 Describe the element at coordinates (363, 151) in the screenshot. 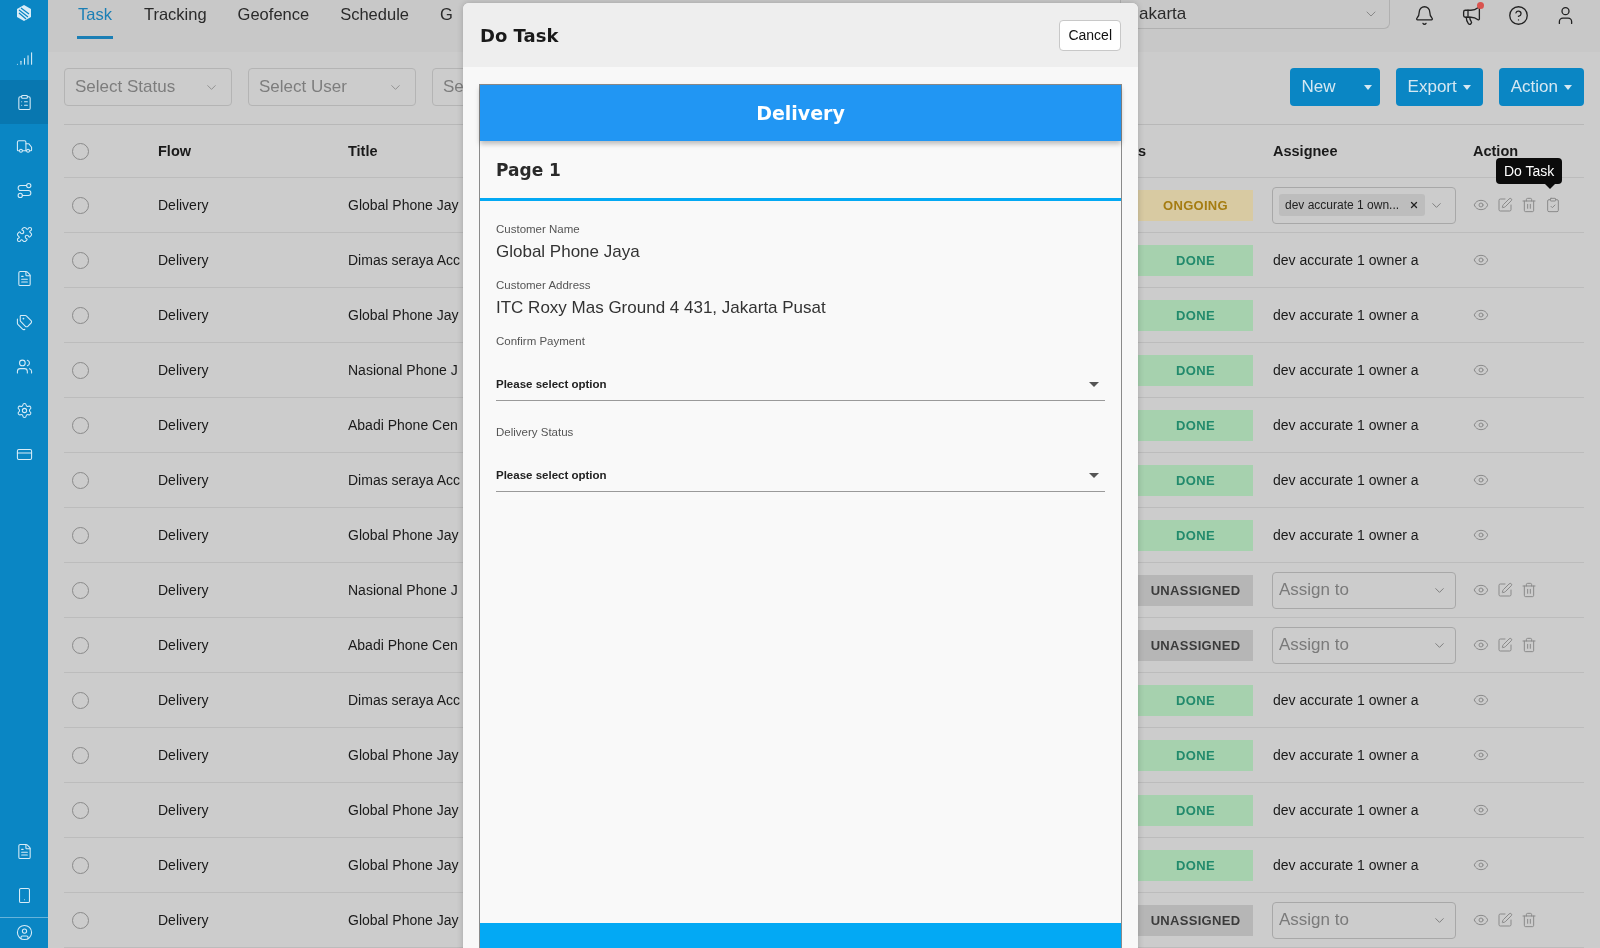

I see `column-header: Title` at that location.